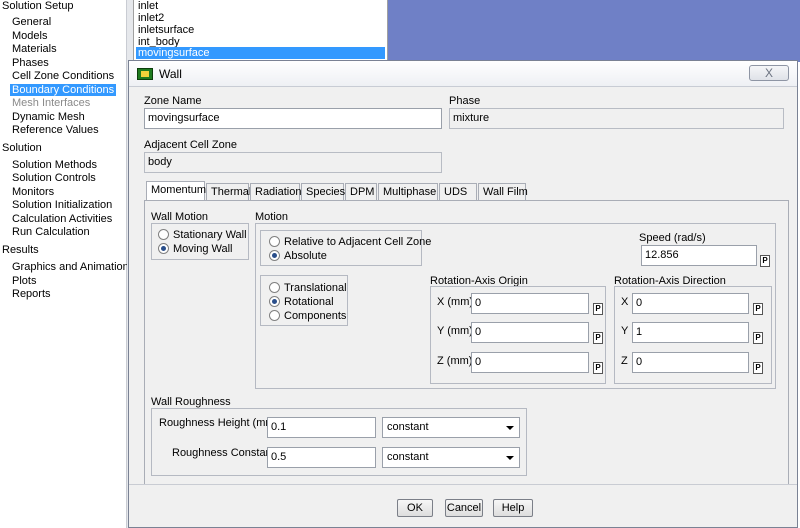 The width and height of the screenshot is (800, 528). Describe the element at coordinates (29, 36) in the screenshot. I see `tree-item-models: Models` at that location.